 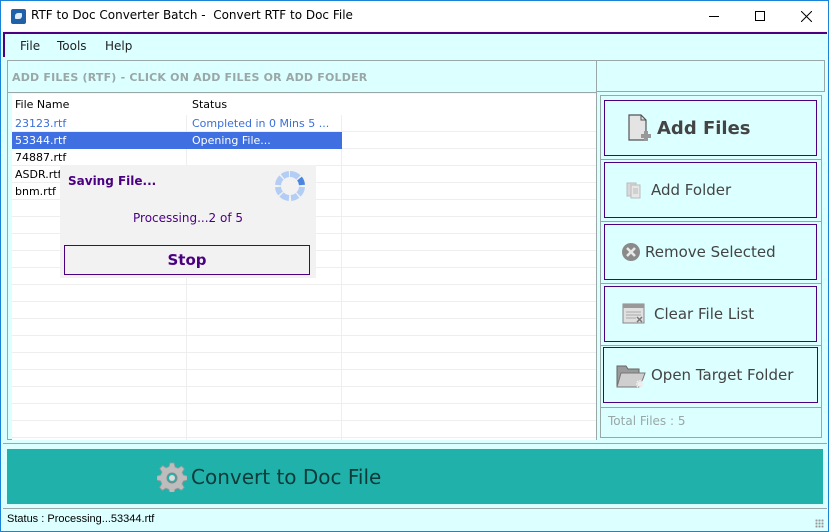 What do you see at coordinates (18, 16) in the screenshot?
I see `app-logo-icon` at bounding box center [18, 16].